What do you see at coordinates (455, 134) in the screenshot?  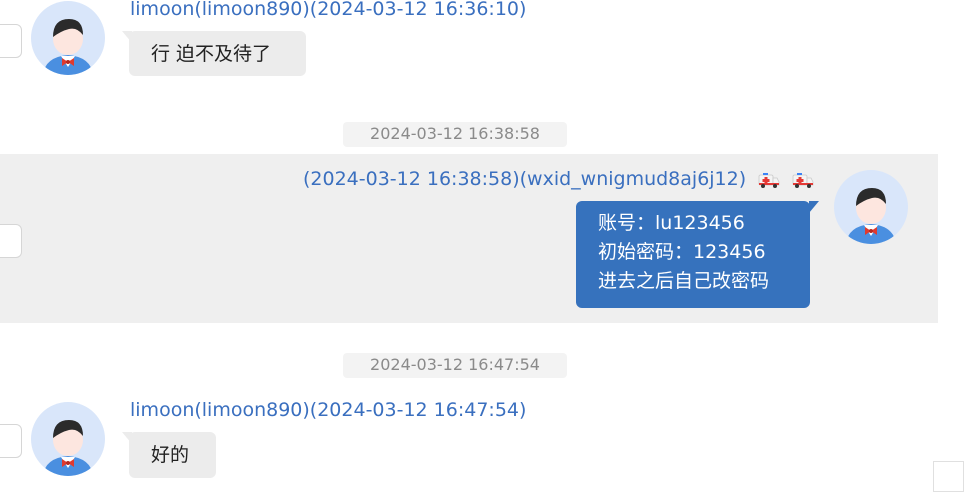 I see `timestamp-separator: 2024-03-12 16:38:58` at bounding box center [455, 134].